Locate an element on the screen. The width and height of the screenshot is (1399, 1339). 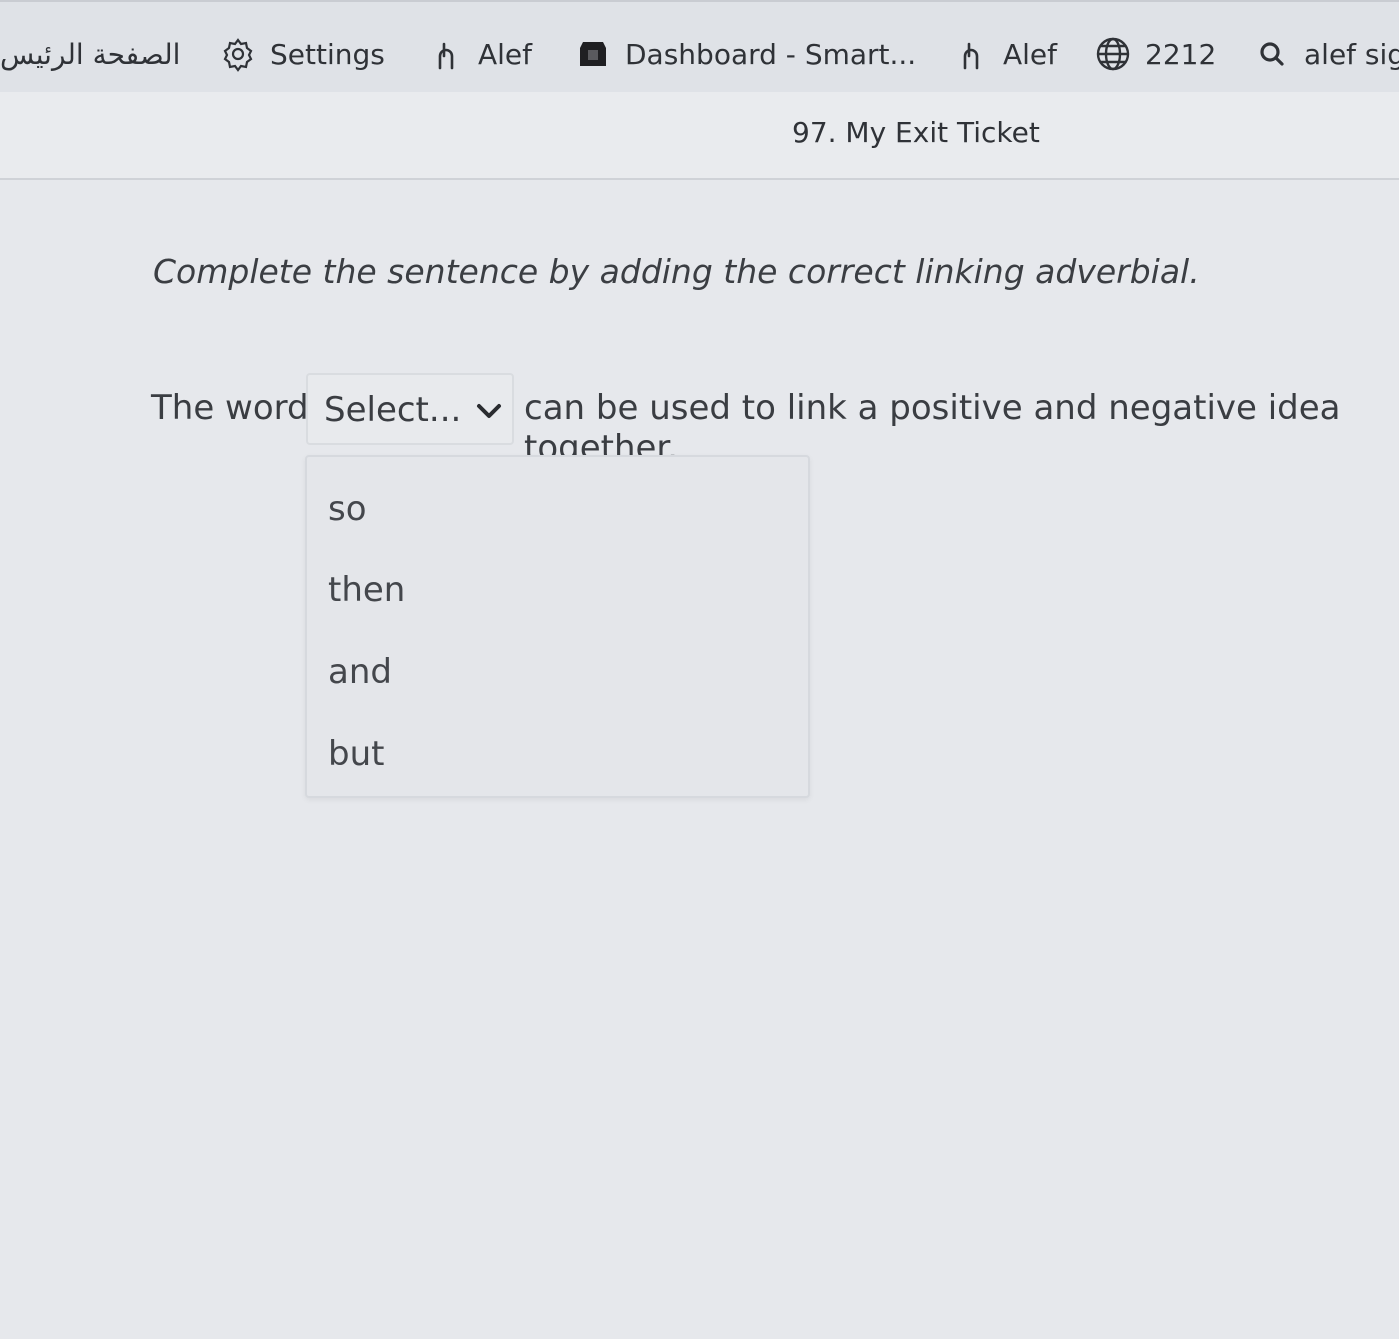
bookmark-settings: Settings is located at coordinates (302, 54).